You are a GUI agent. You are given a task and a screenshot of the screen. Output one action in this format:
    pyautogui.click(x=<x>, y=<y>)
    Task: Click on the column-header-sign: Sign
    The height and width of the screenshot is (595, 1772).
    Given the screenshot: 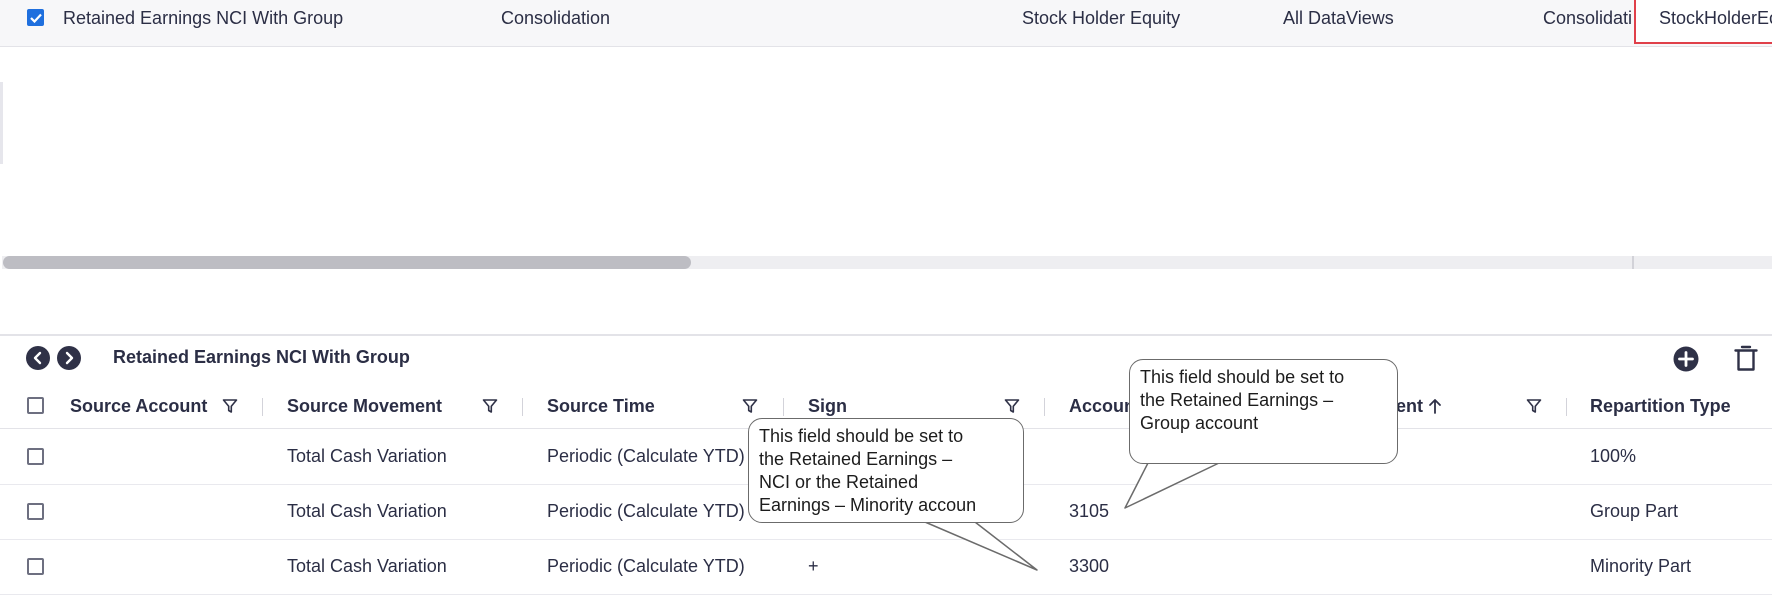 What is the action you would take?
    pyautogui.click(x=827, y=406)
    